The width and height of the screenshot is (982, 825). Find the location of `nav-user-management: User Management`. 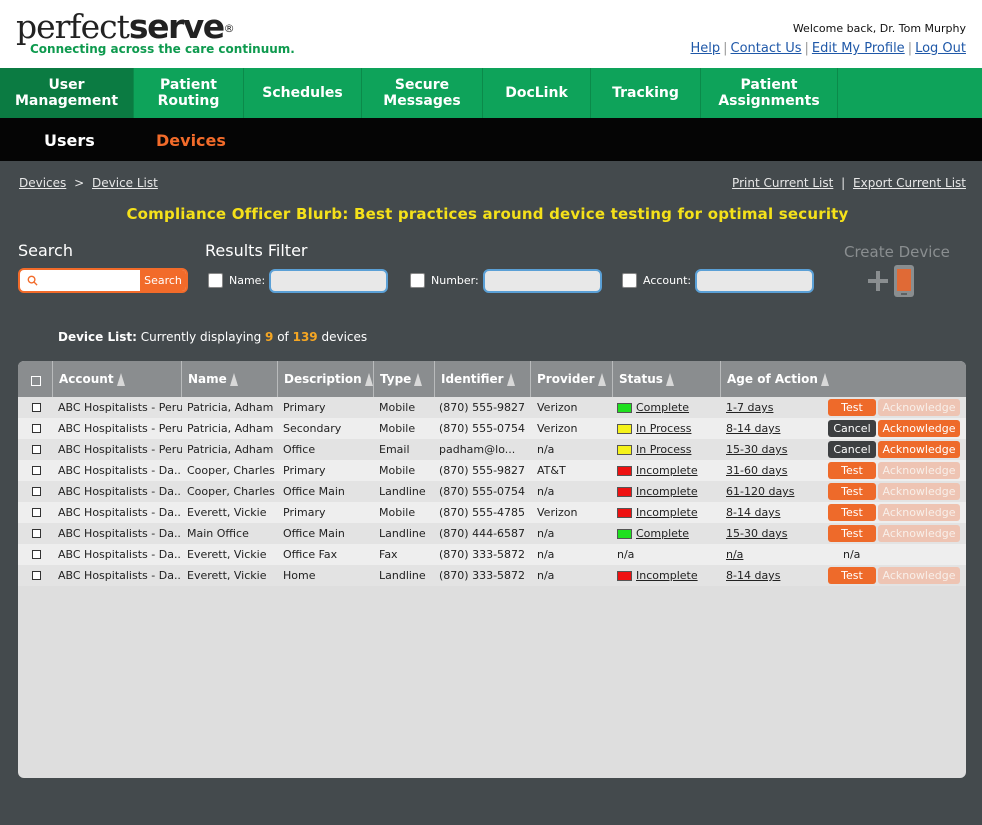

nav-user-management: User Management is located at coordinates (67, 93).